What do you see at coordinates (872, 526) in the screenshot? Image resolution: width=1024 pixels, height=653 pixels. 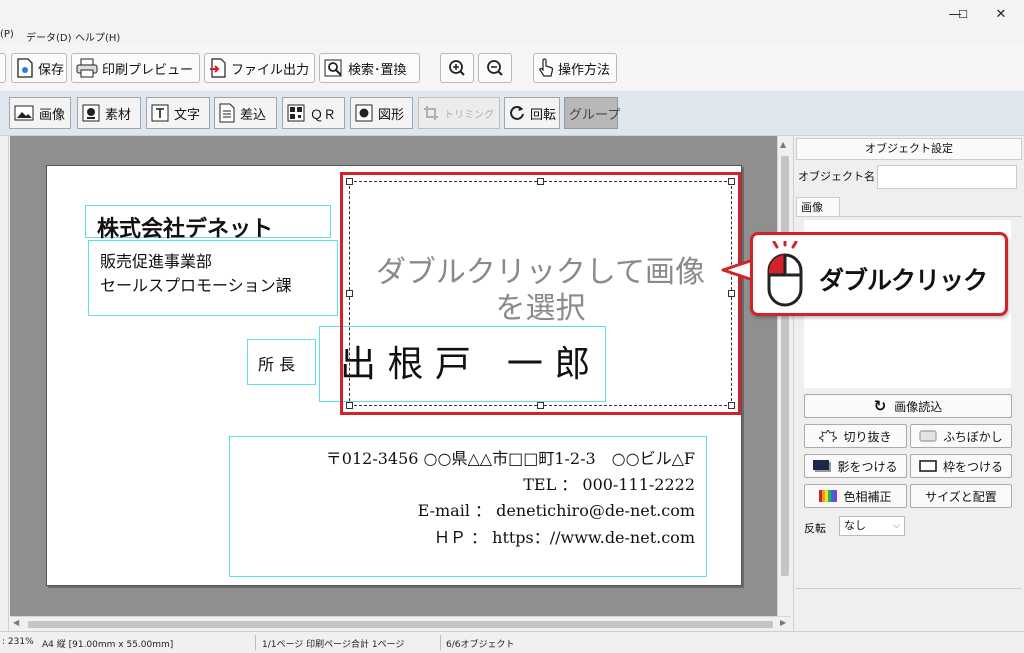 I see `flip-select: なし ⌵` at bounding box center [872, 526].